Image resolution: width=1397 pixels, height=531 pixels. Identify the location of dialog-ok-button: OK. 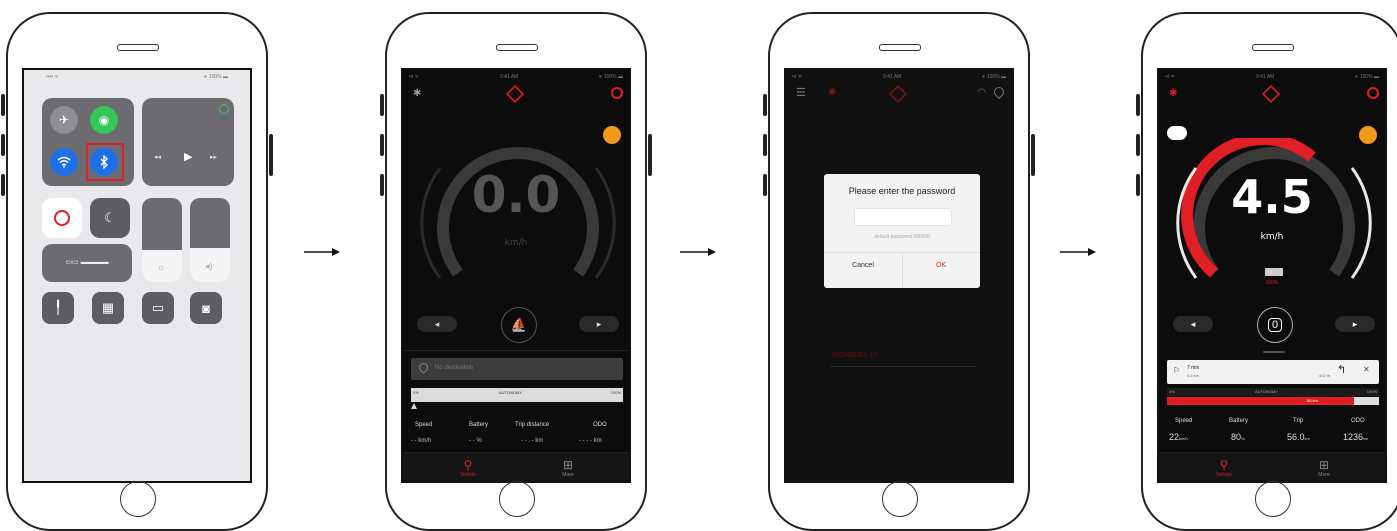
(941, 265).